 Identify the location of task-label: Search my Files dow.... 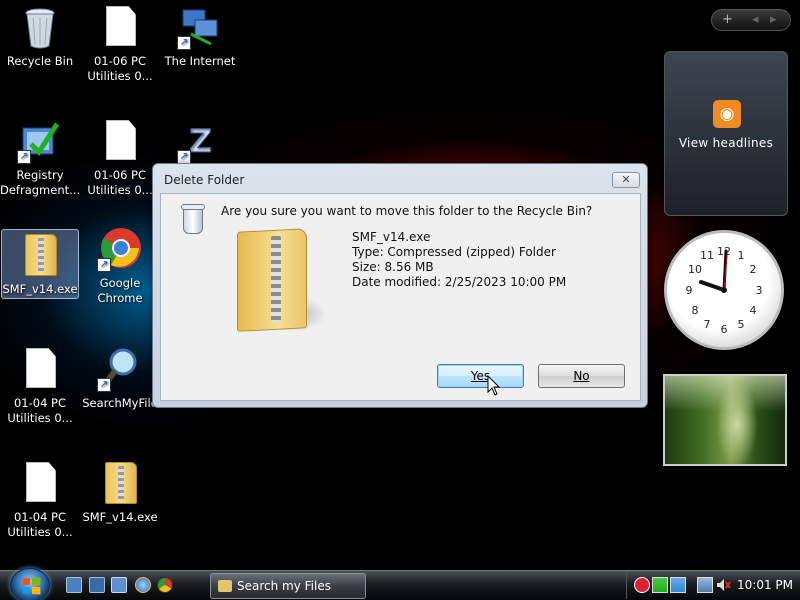
(284, 586).